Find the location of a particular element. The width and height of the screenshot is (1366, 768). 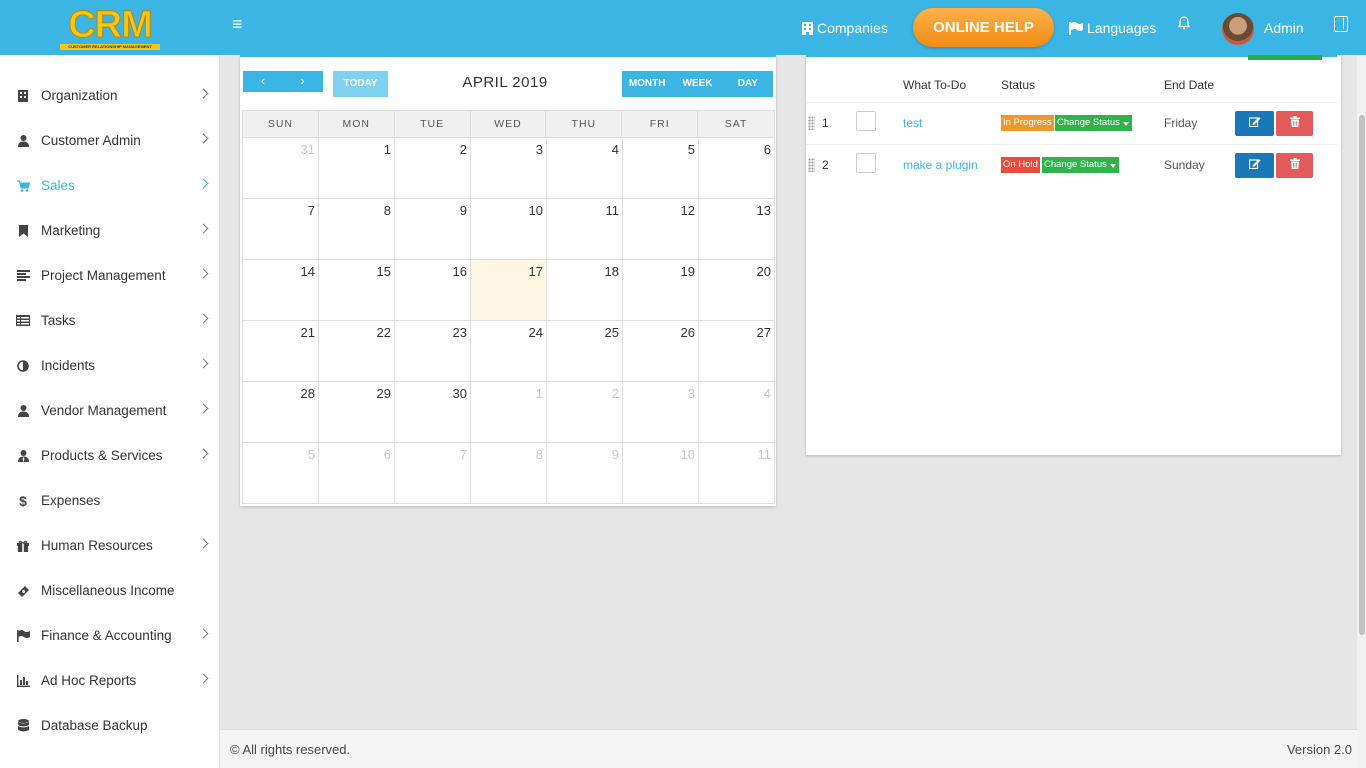

calendar-day-cell: 28 is located at coordinates (281, 412).